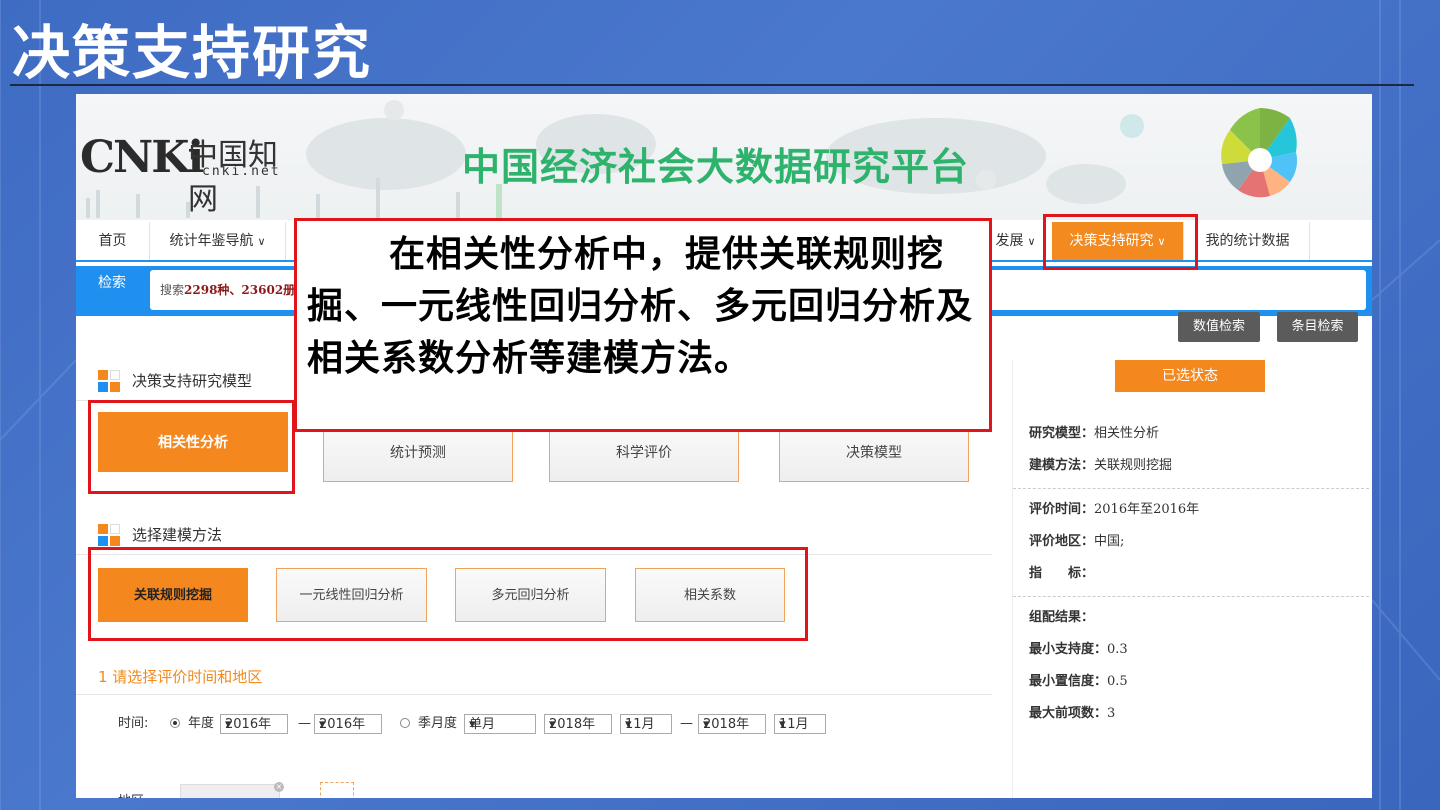 This screenshot has height=810, width=1440. I want to click on nav-my-statistics-label: 我的统计数据, so click(1247, 241).